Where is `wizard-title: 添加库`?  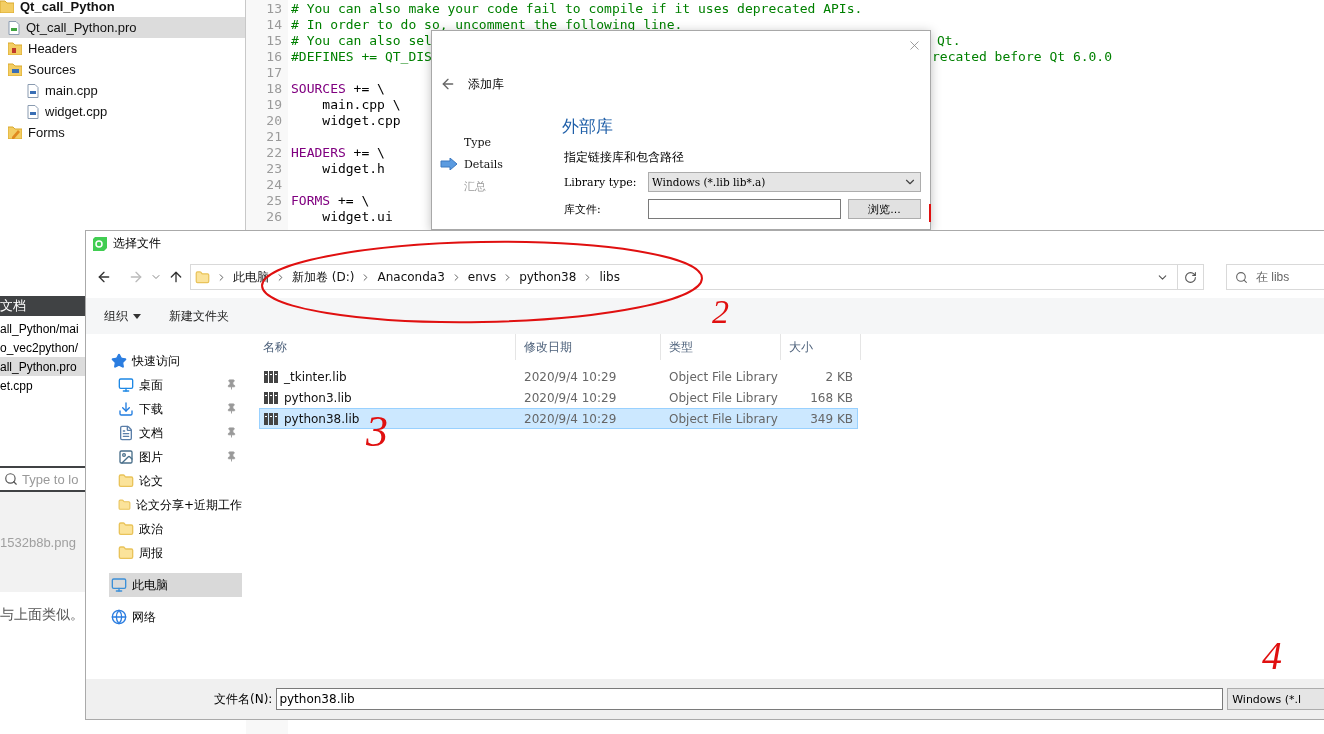
wizard-title: 添加库 is located at coordinates (486, 84).